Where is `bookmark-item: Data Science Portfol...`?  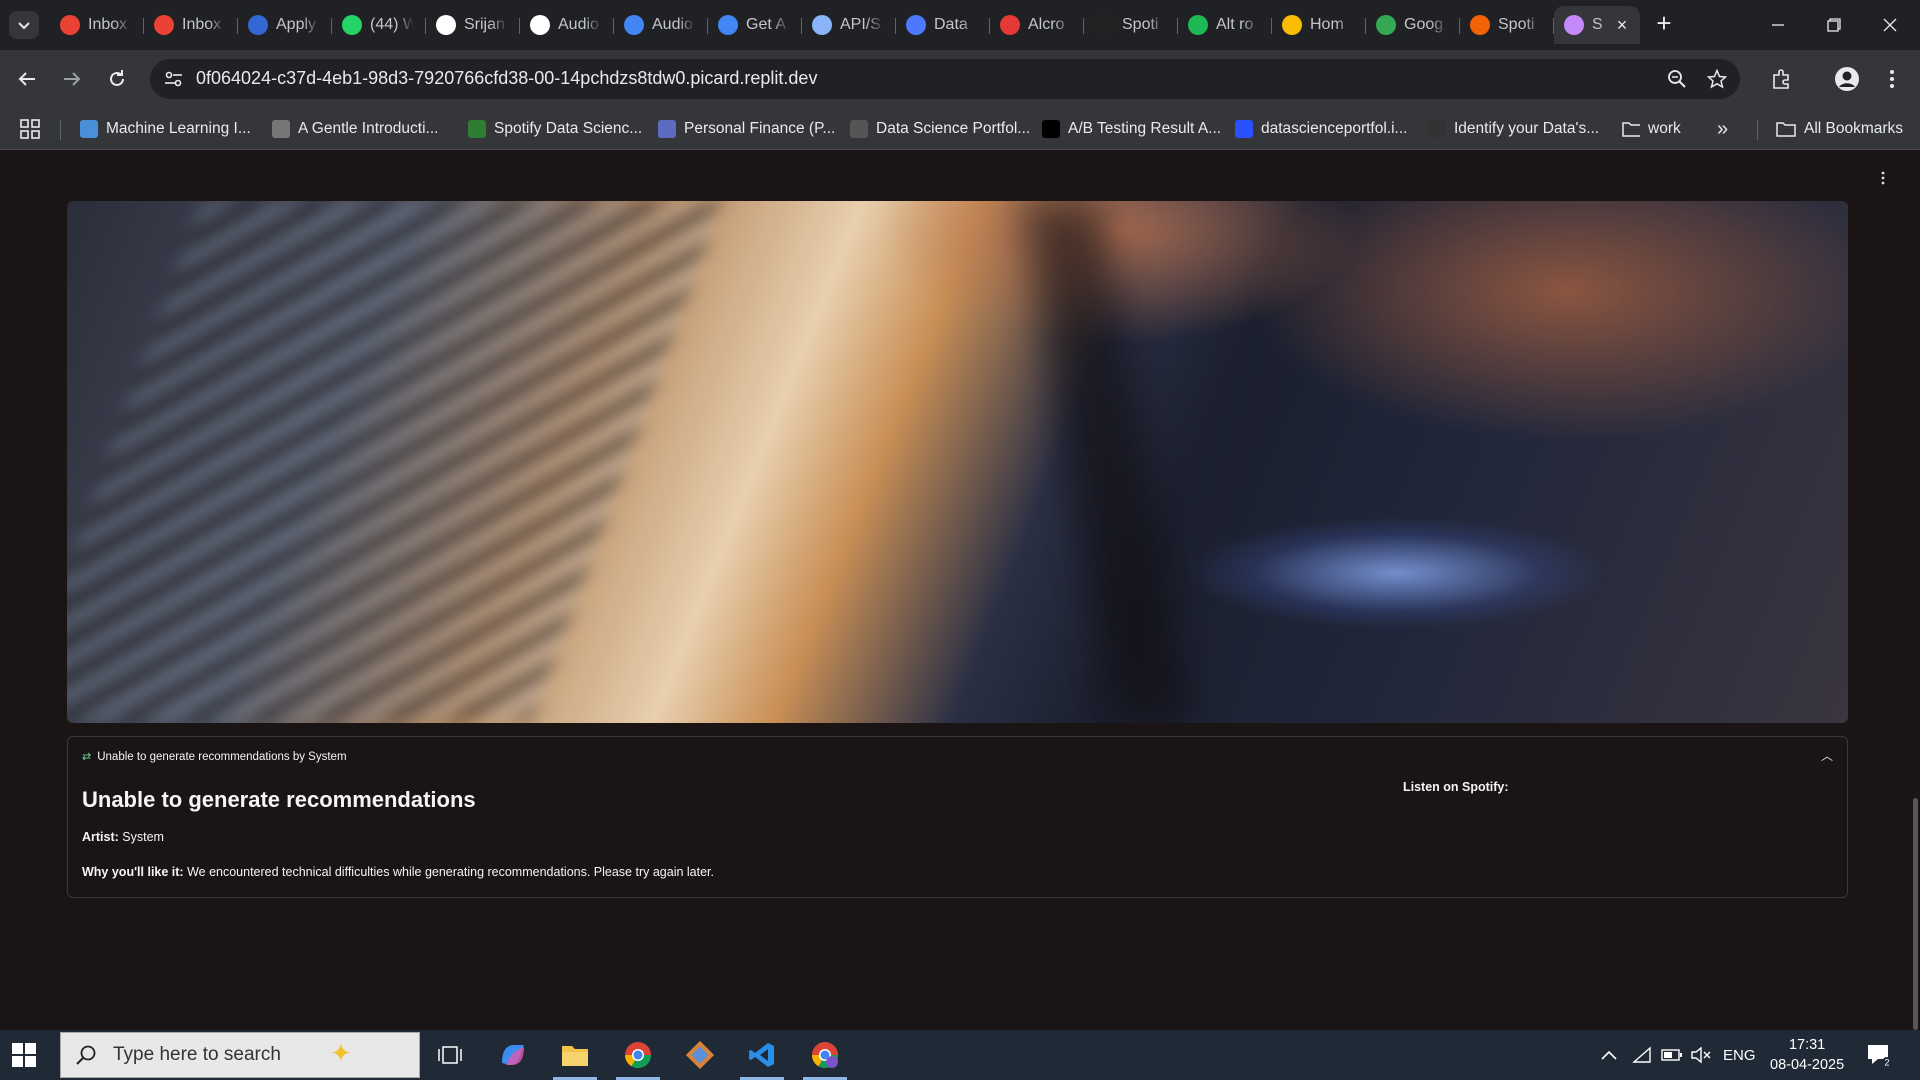
bookmark-item: Data Science Portfol... is located at coordinates (940, 129).